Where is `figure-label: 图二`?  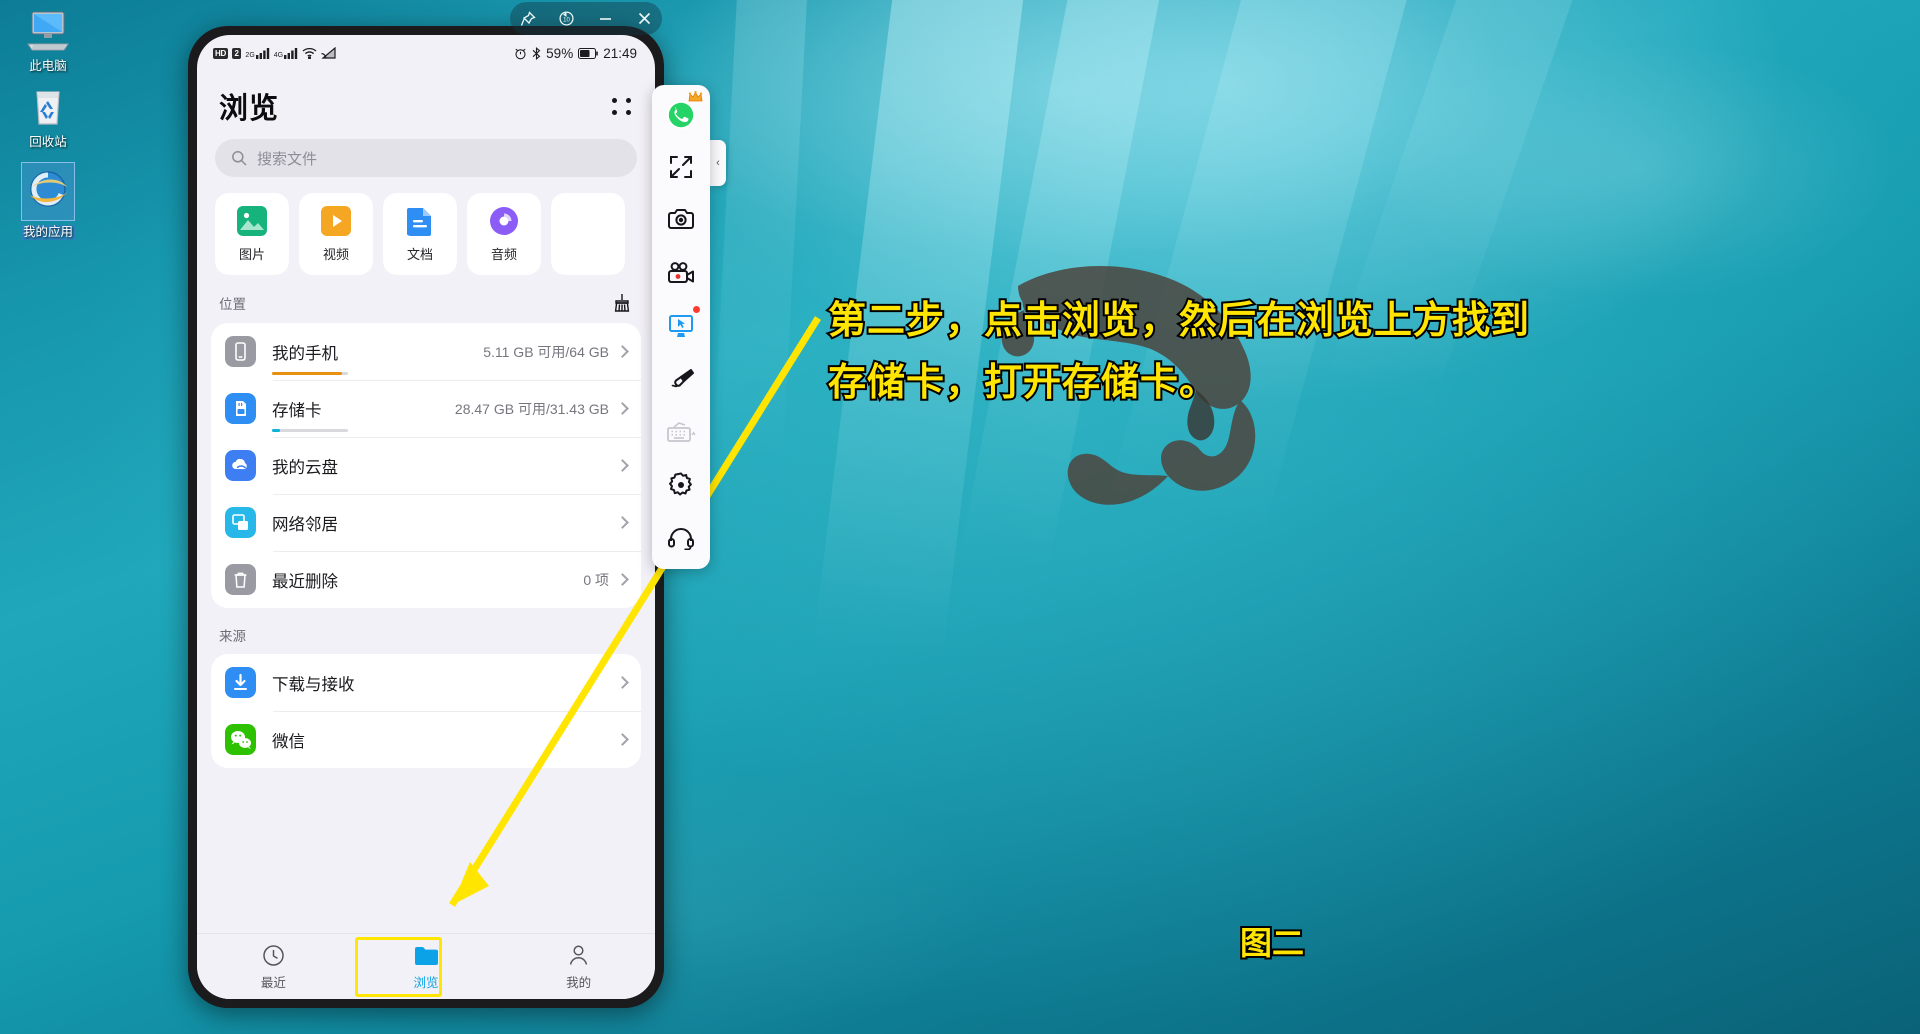 figure-label: 图二 is located at coordinates (1272, 943).